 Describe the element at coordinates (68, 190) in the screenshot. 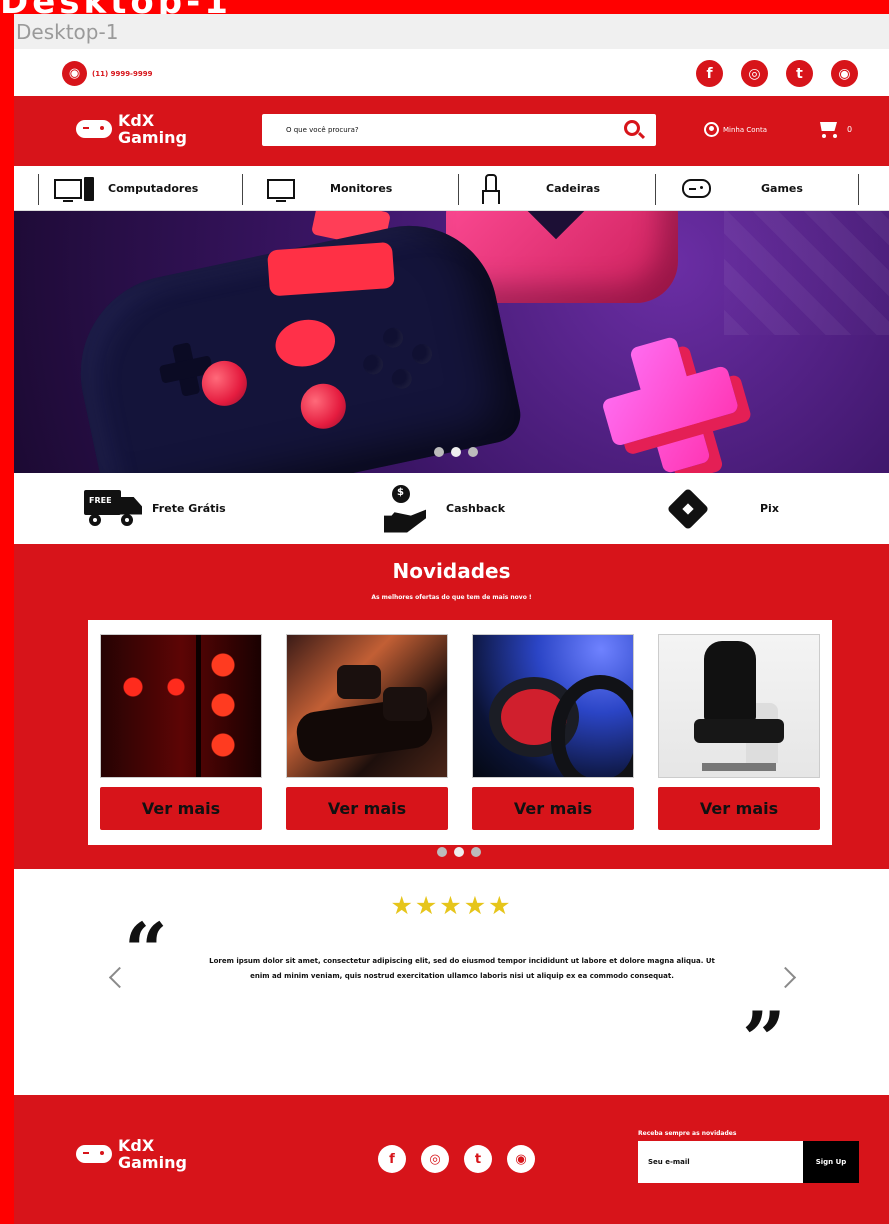

I see `computer-monitor-icon` at that location.